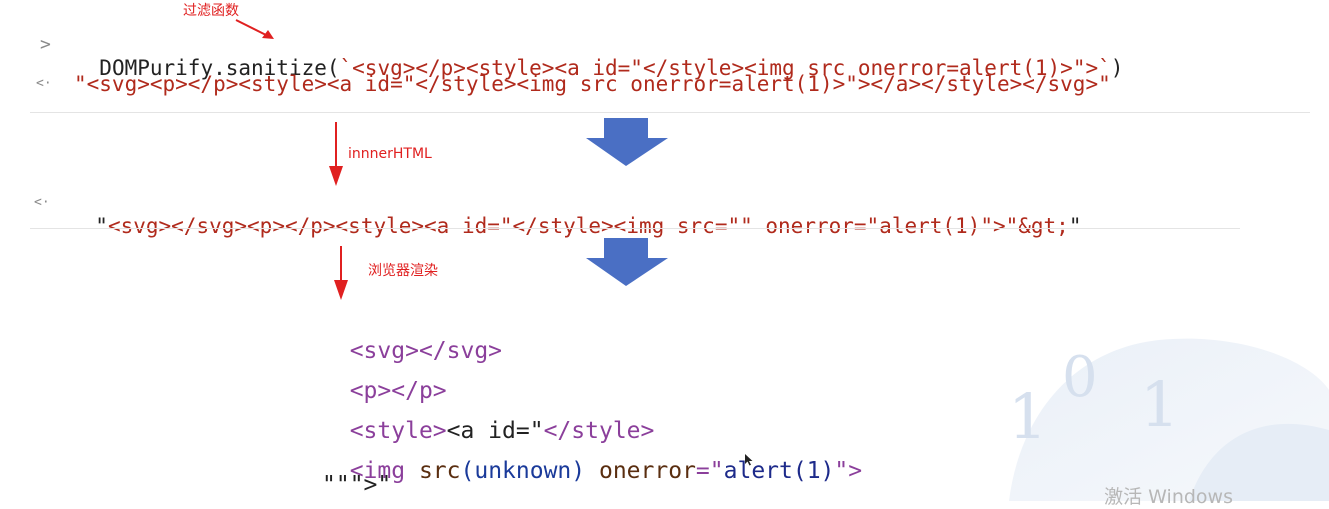 This screenshot has width=1329, height=509. Describe the element at coordinates (1168, 497) in the screenshot. I see `activate-windows-text: 激活 Windows` at that location.